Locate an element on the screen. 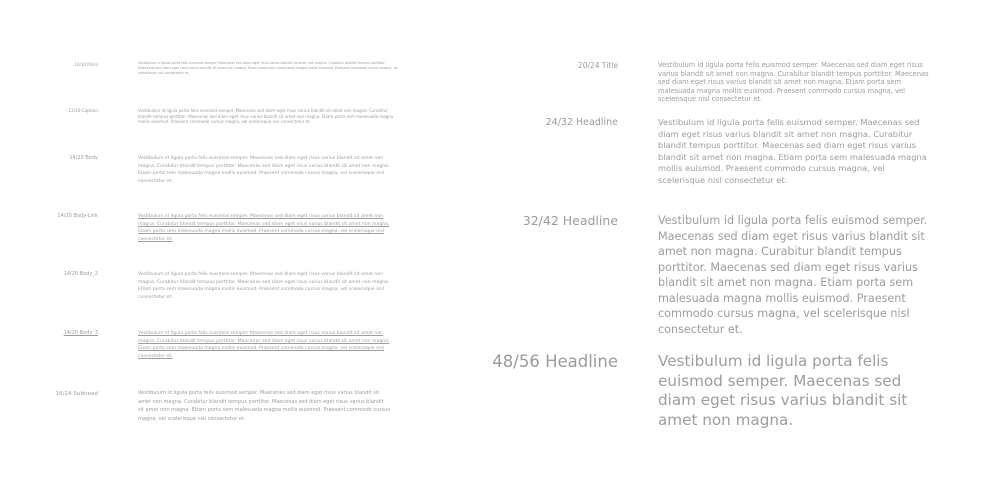 This screenshot has width=1000, height=500. style-label-subhead: 16/24 Subhead is located at coordinates (76, 394).